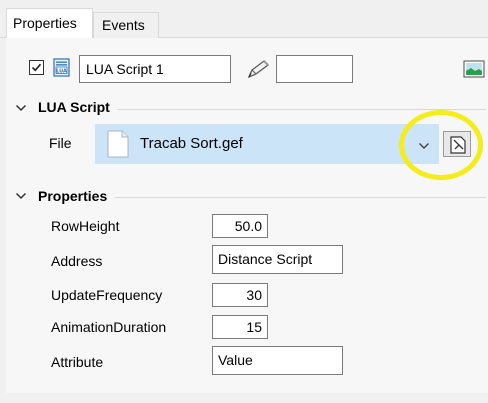 The height and width of the screenshot is (403, 488). I want to click on animation-duration-value: 15, so click(254, 327).